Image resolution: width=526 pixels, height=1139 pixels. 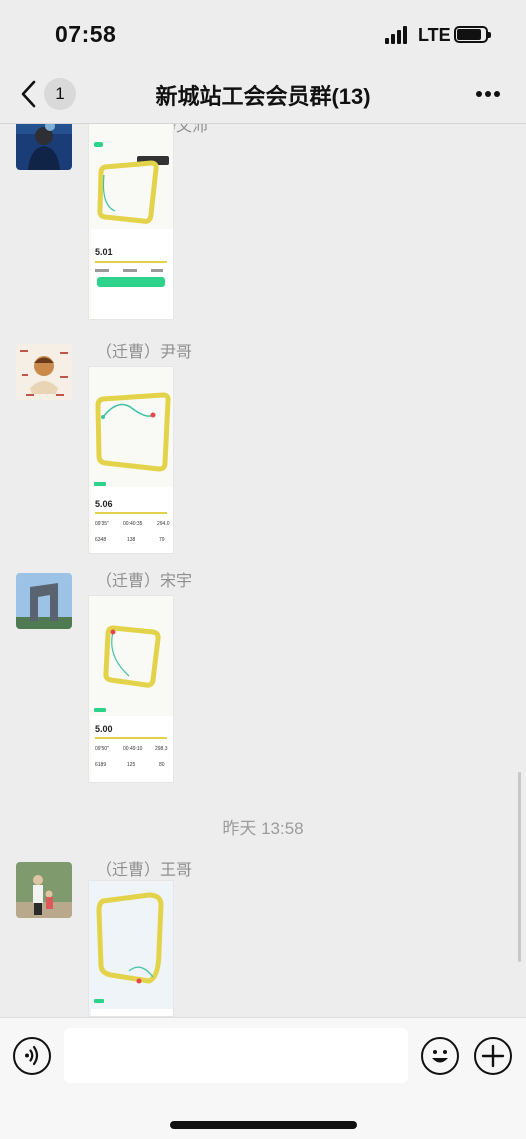 I want to click on carrier-label: LTE, so click(x=434, y=35).